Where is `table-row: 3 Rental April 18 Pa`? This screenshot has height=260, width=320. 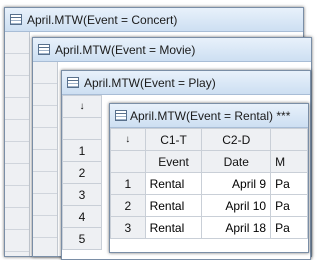 table-row: 3 Rental April 18 Pa is located at coordinates (209, 227).